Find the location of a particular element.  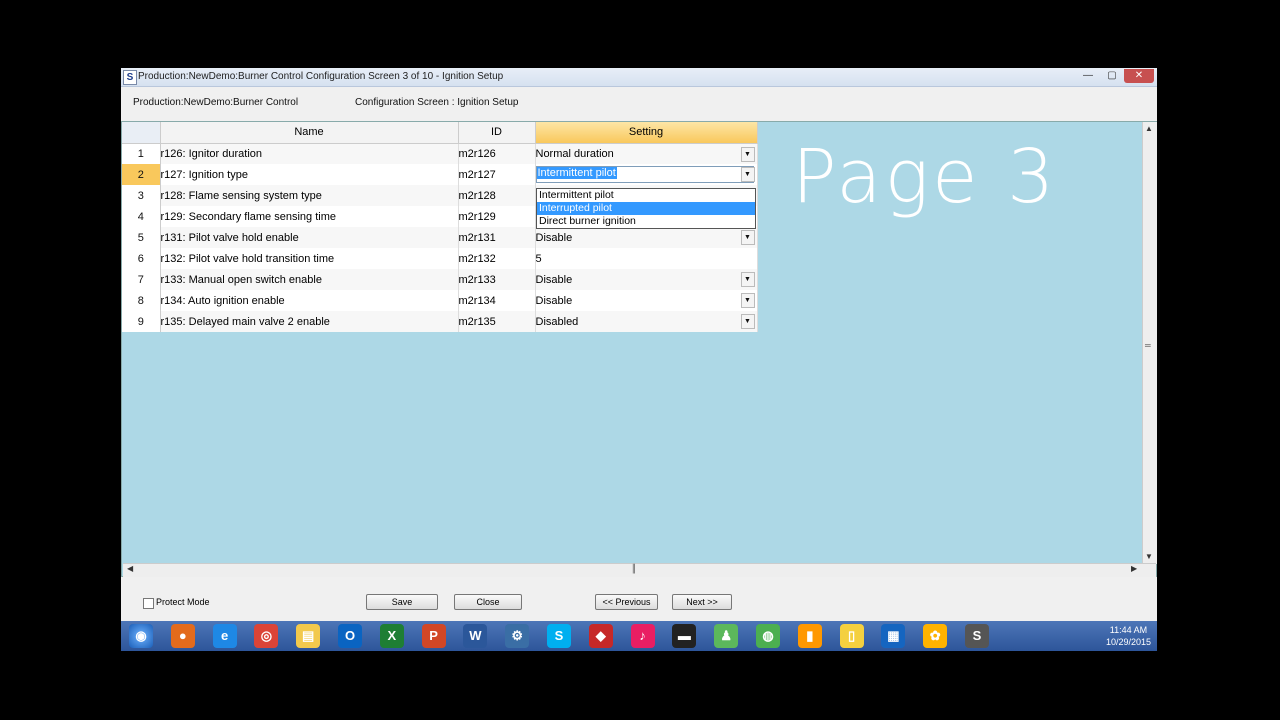

maximize-button: ▢ is located at coordinates (1112, 76).